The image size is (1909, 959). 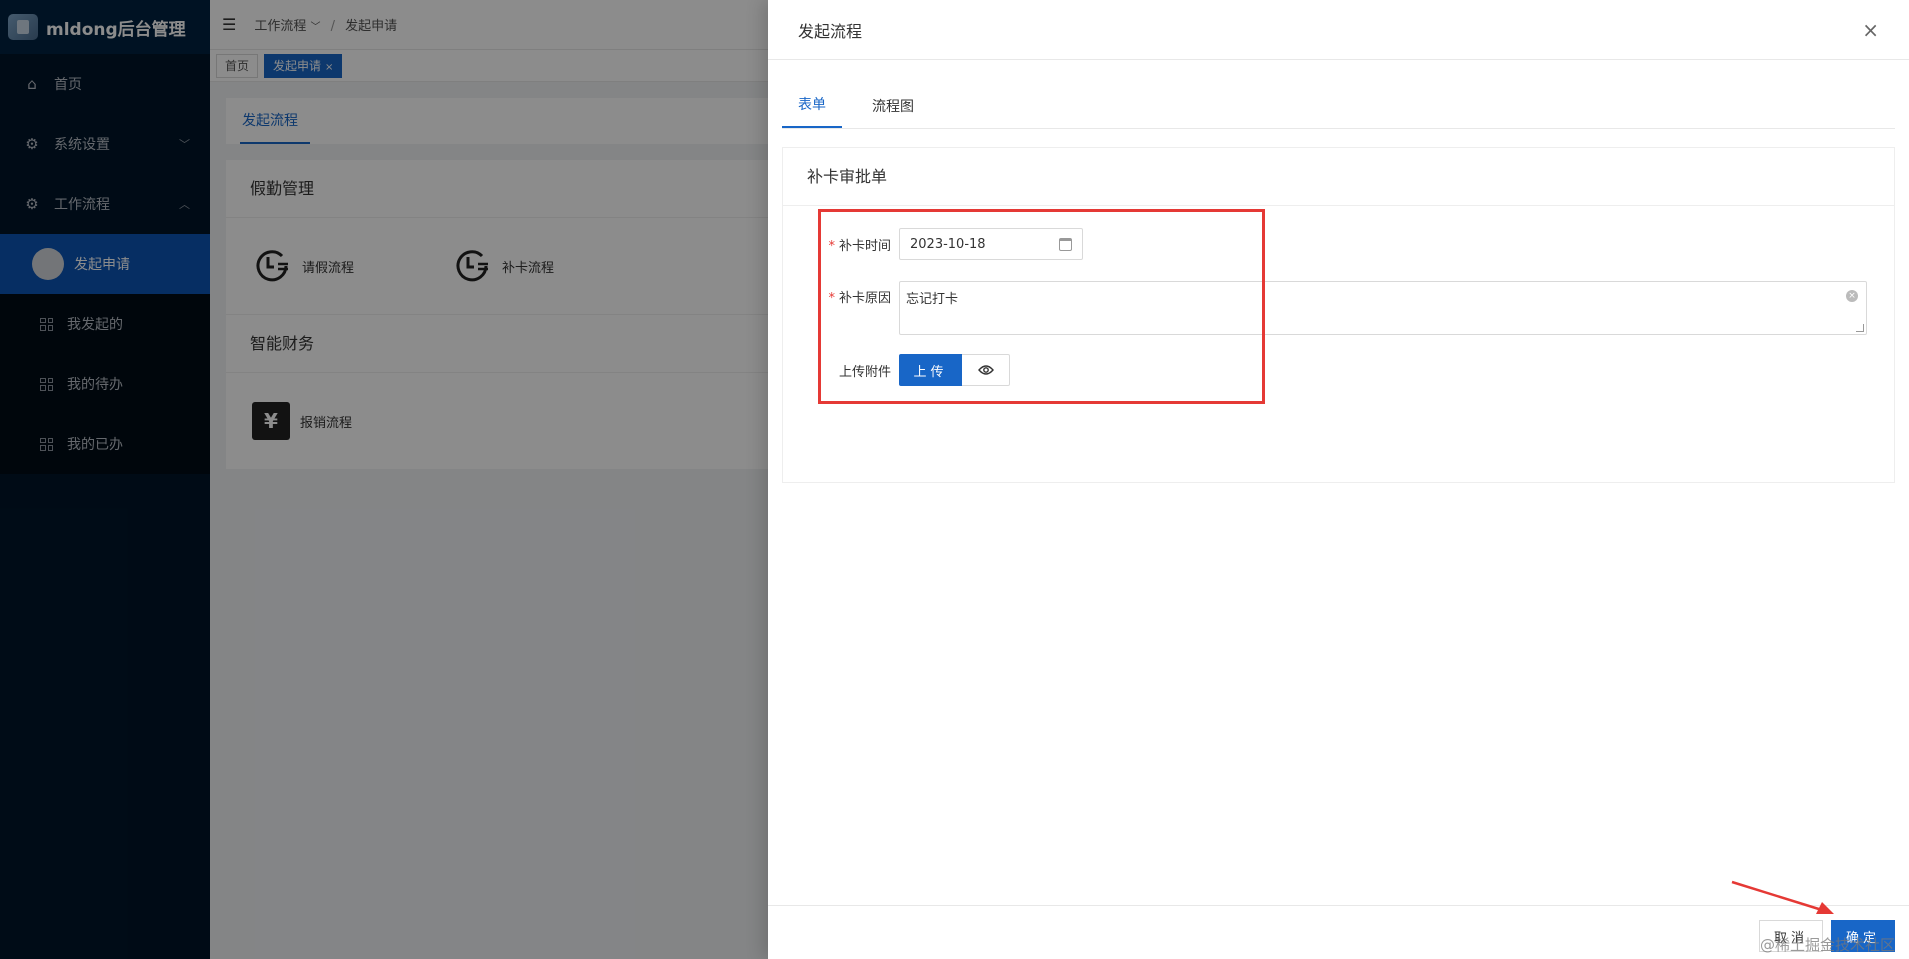 What do you see at coordinates (1852, 296) in the screenshot?
I see `clear-icon: ×` at bounding box center [1852, 296].